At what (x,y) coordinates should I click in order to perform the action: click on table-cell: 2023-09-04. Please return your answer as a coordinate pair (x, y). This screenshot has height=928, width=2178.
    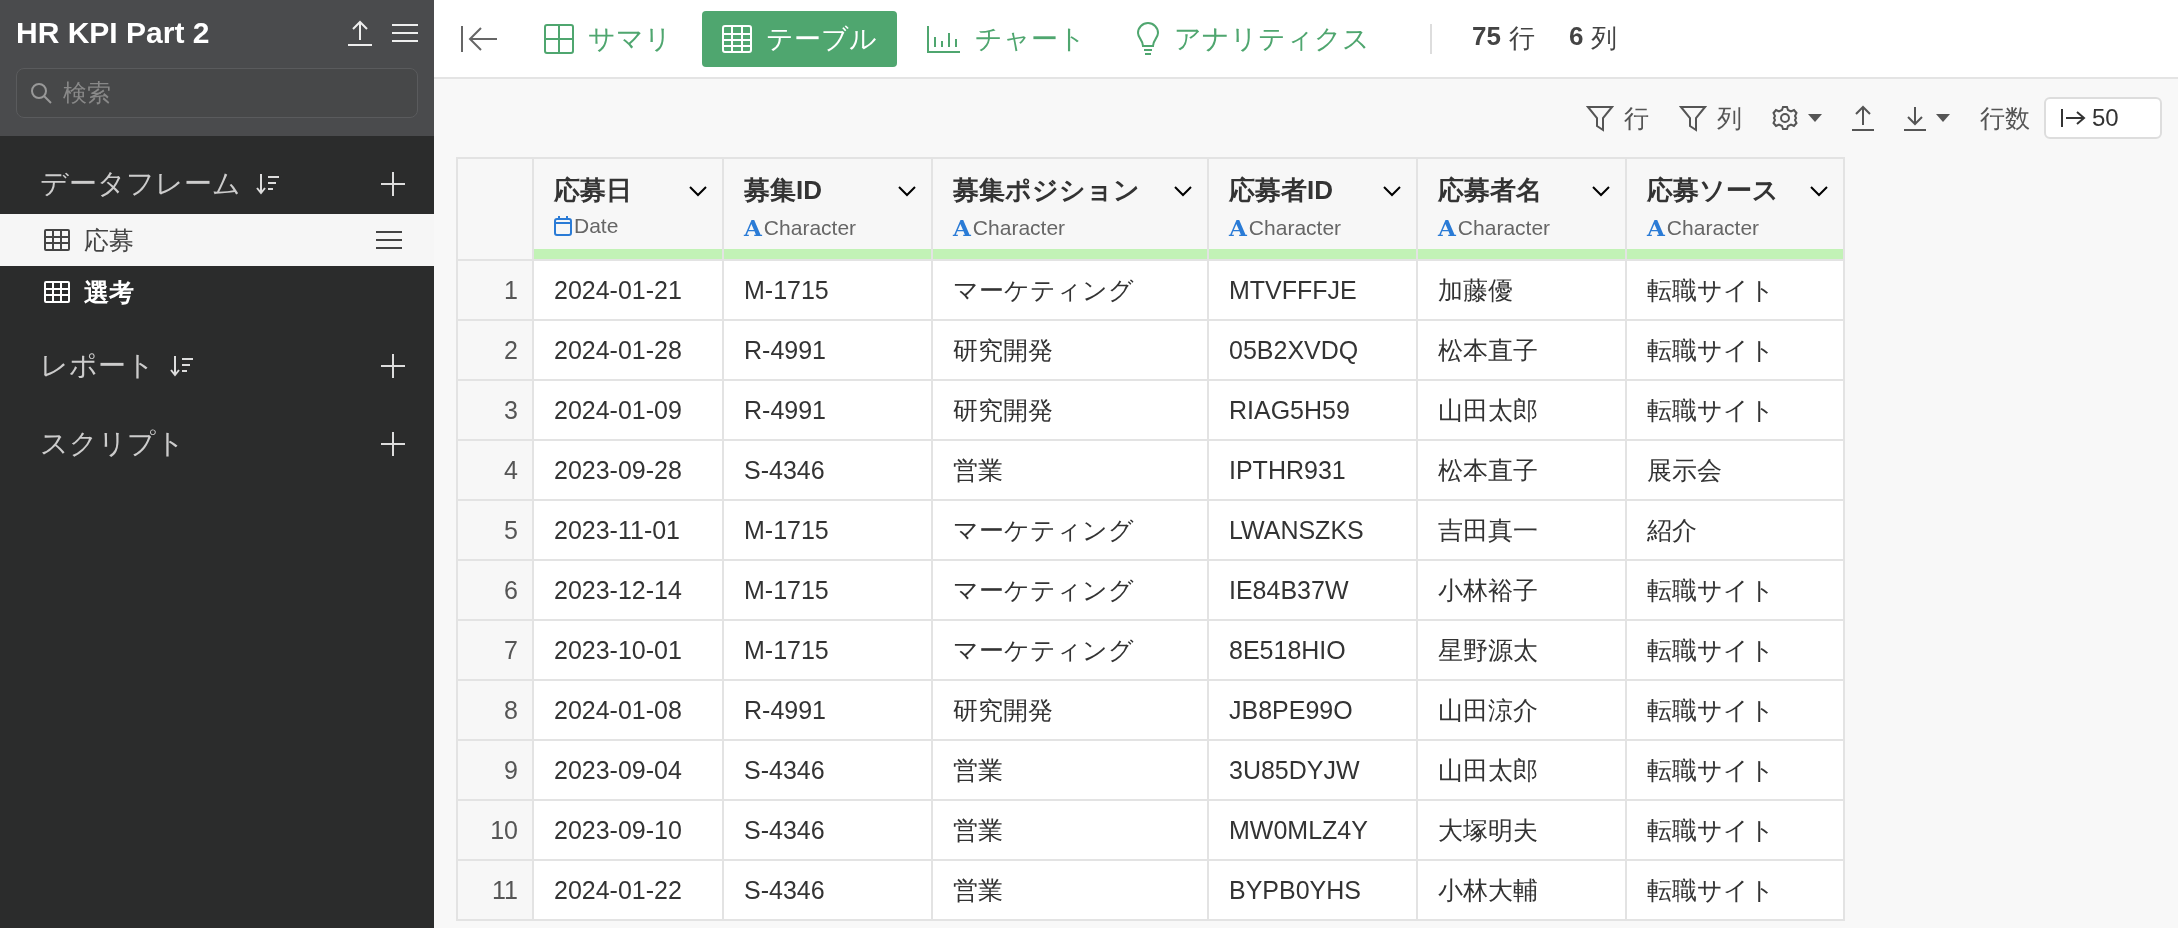
    Looking at the image, I should click on (628, 770).